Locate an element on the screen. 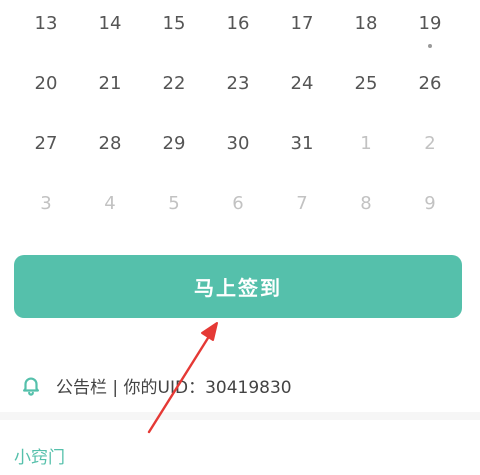  calendar-day-next-month: 5 is located at coordinates (174, 204).